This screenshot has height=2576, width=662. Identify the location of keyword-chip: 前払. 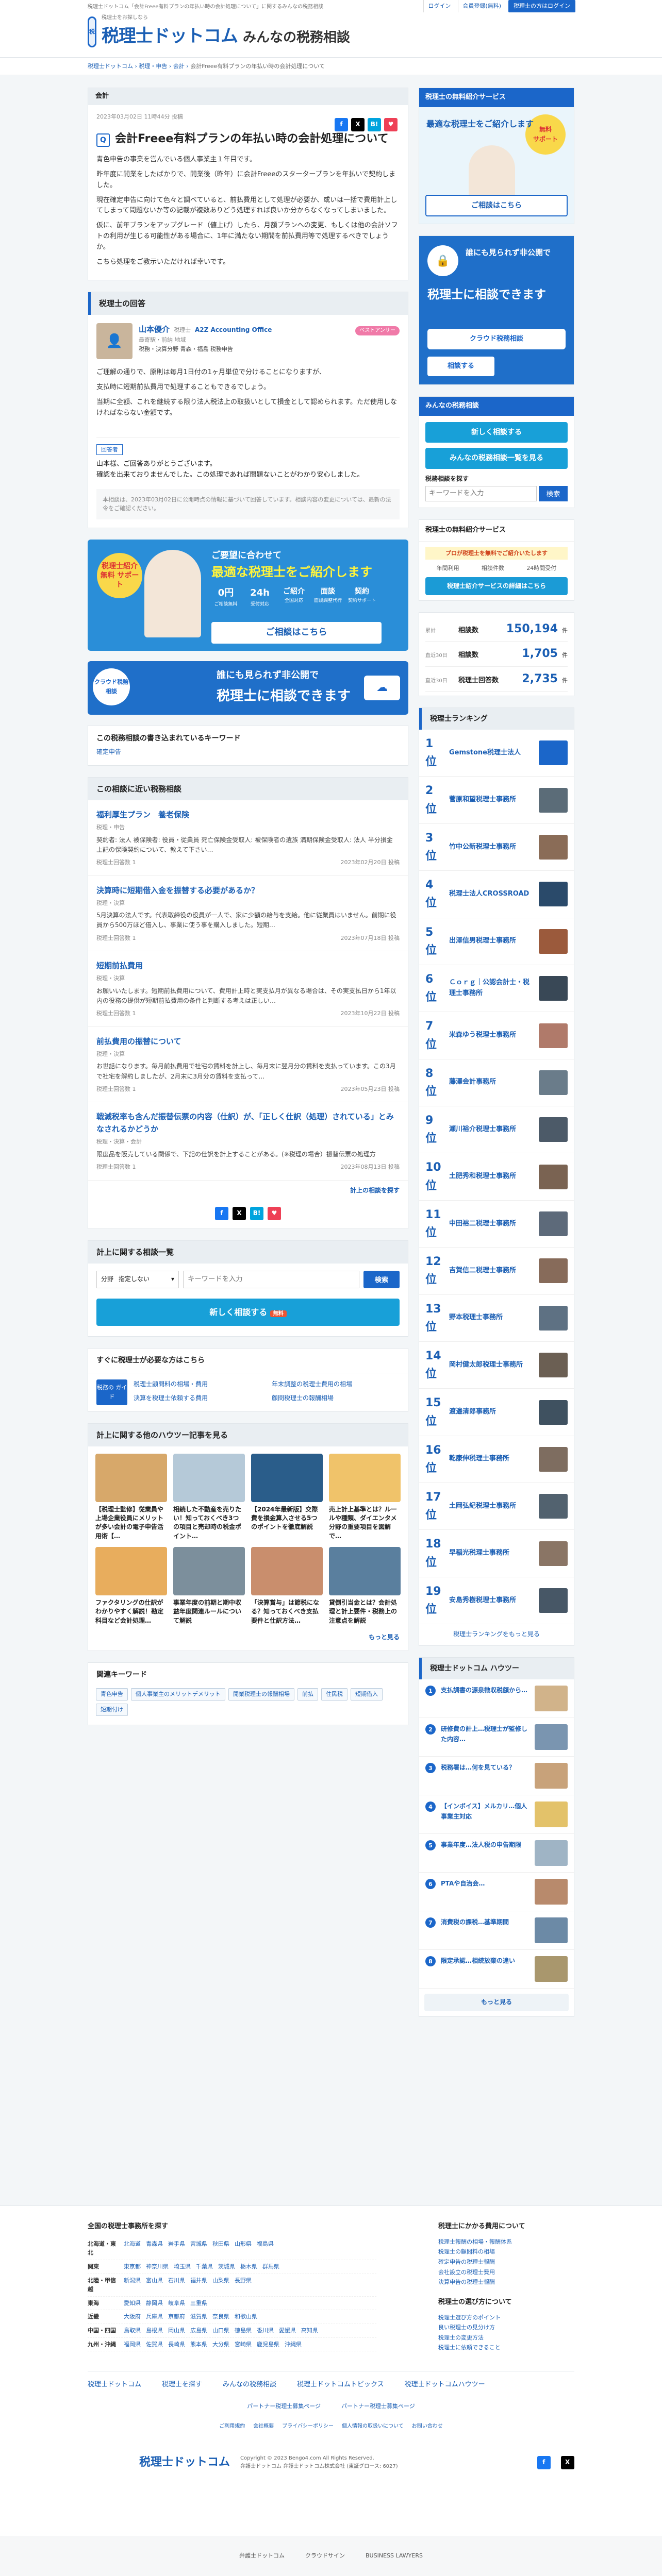
(307, 1694).